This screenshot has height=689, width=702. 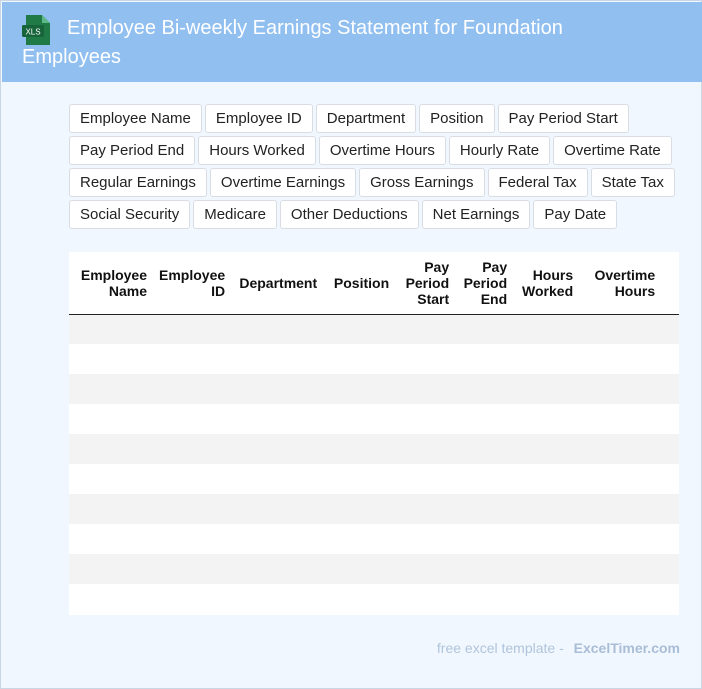 I want to click on column-header: Employee ID, so click(x=192, y=283).